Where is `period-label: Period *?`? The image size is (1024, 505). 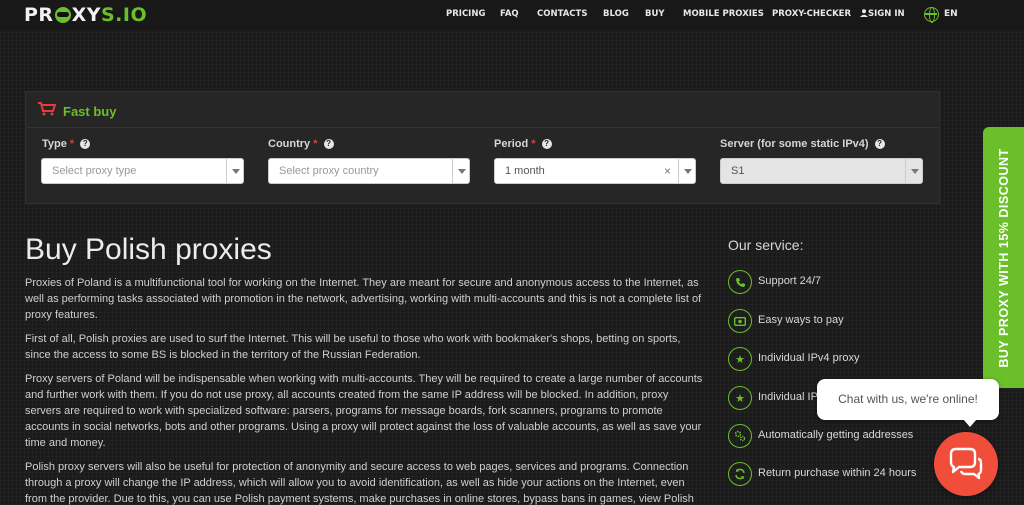
period-label: Period *? is located at coordinates (523, 144).